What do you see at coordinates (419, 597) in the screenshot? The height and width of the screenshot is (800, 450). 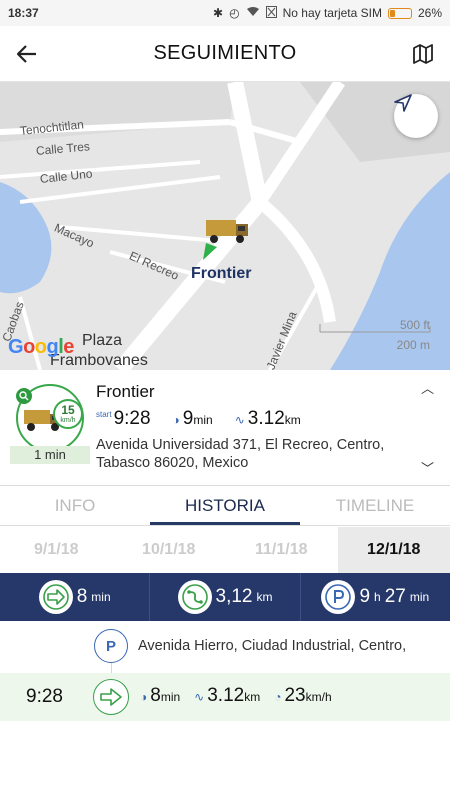 I see `park-minutes-unit: min` at bounding box center [419, 597].